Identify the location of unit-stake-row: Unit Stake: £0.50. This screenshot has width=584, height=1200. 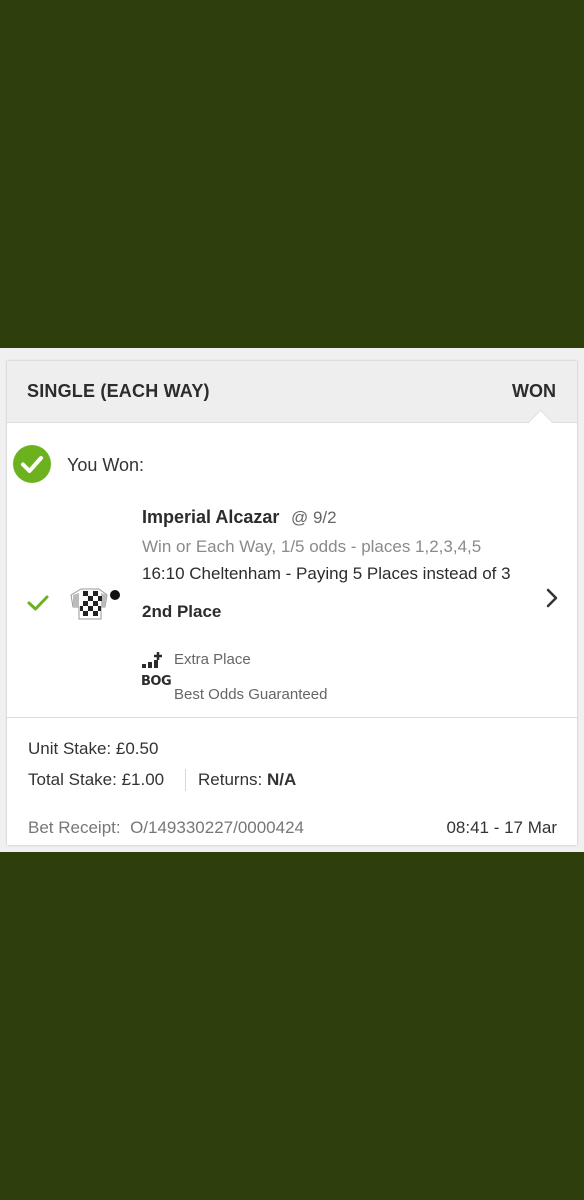
(93, 749).